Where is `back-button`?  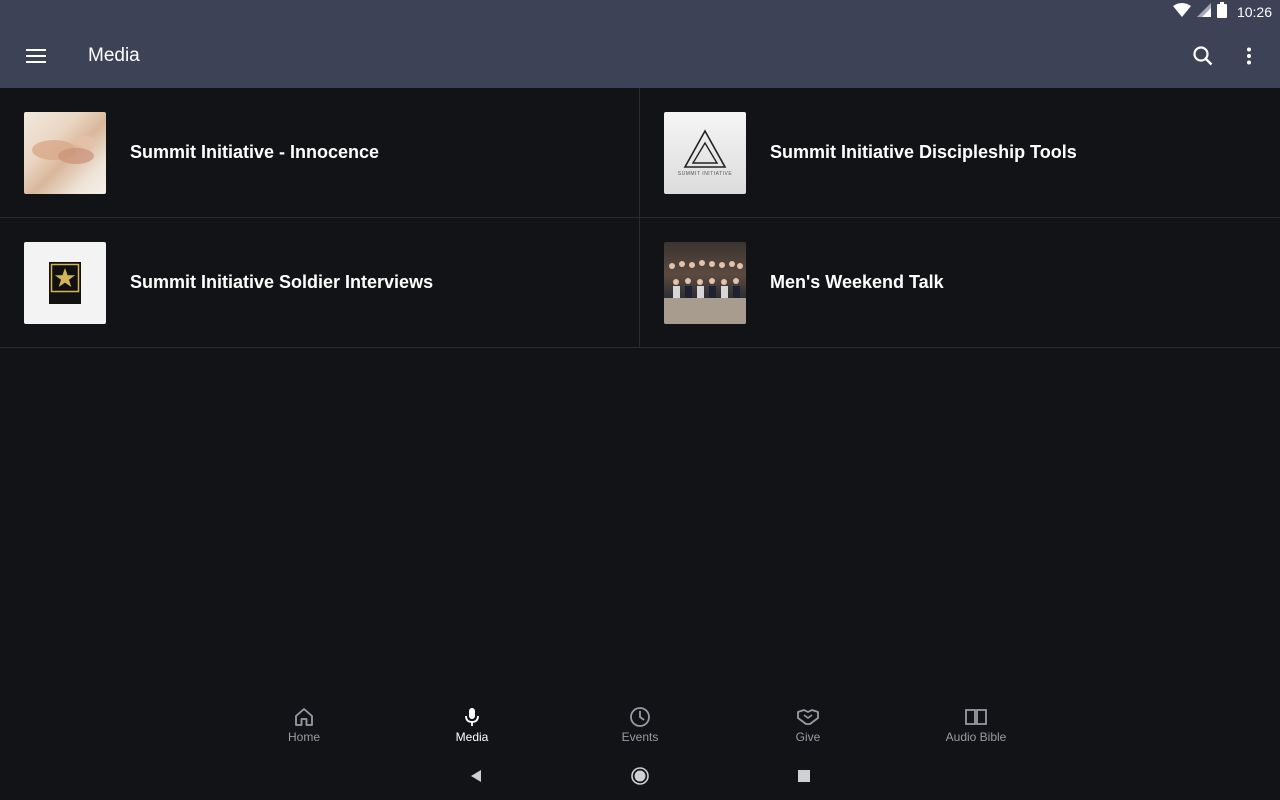
back-button is located at coordinates (476, 776).